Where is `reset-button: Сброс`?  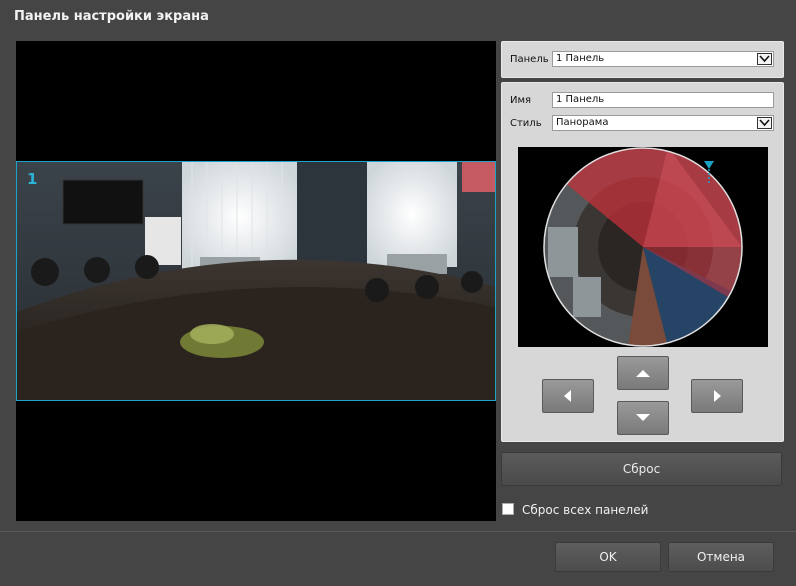
reset-button: Сброс is located at coordinates (641, 469).